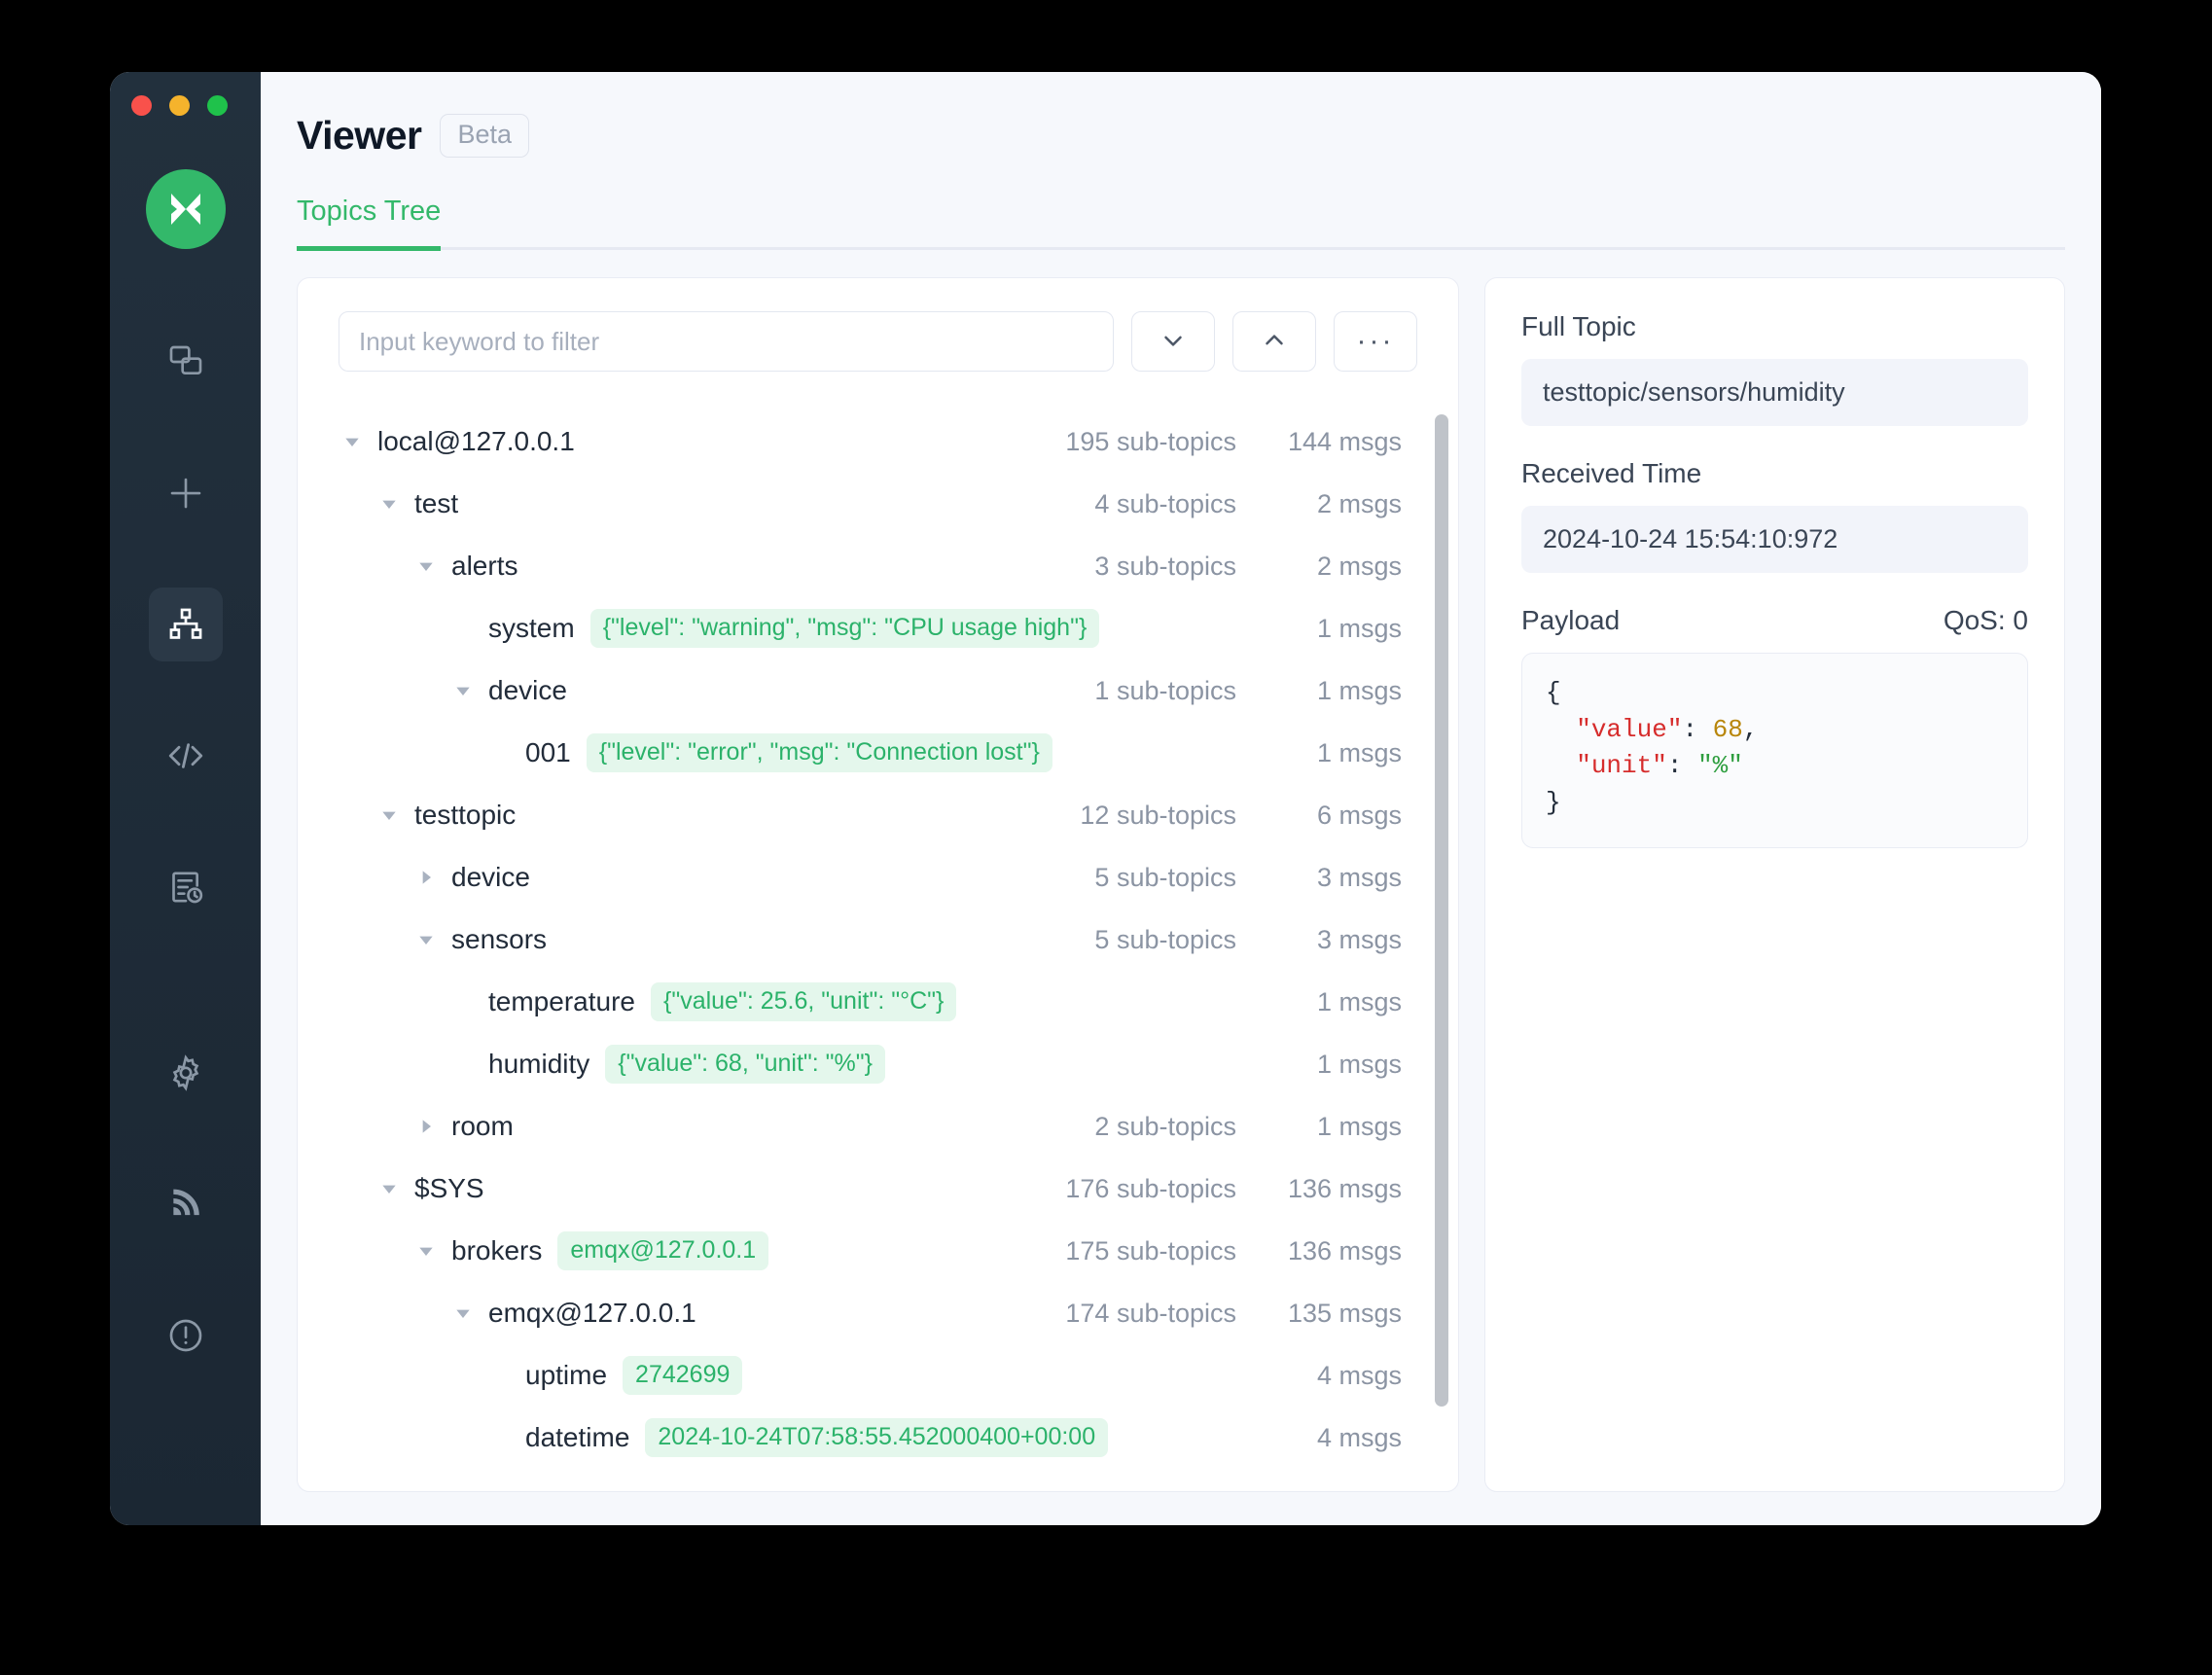 The image size is (2212, 1675). I want to click on tab-topics-tree: Topics Tree, so click(369, 223).